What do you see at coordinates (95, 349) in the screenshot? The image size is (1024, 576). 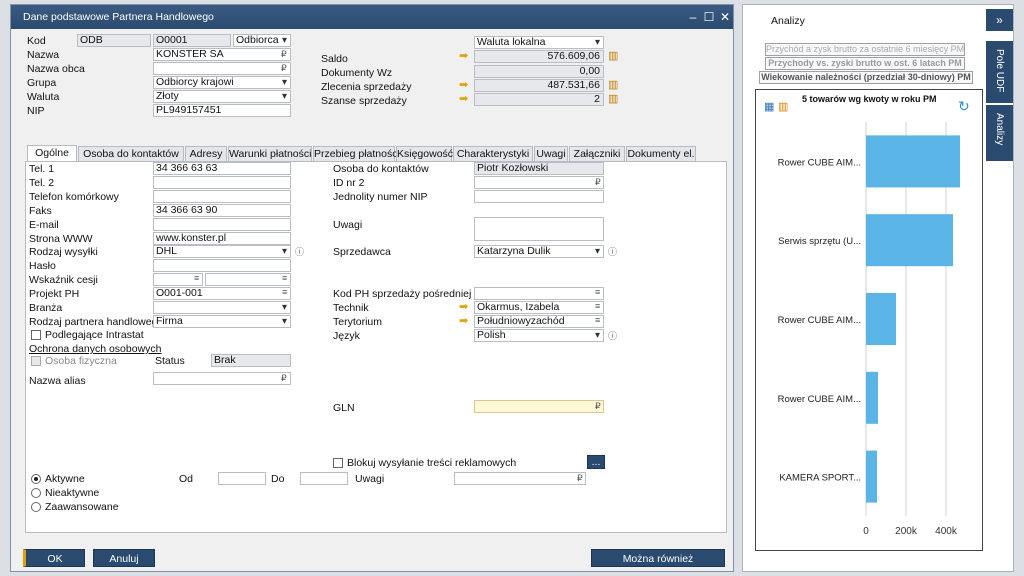 I see `ochrona-label: Ochrona danych osobowych` at bounding box center [95, 349].